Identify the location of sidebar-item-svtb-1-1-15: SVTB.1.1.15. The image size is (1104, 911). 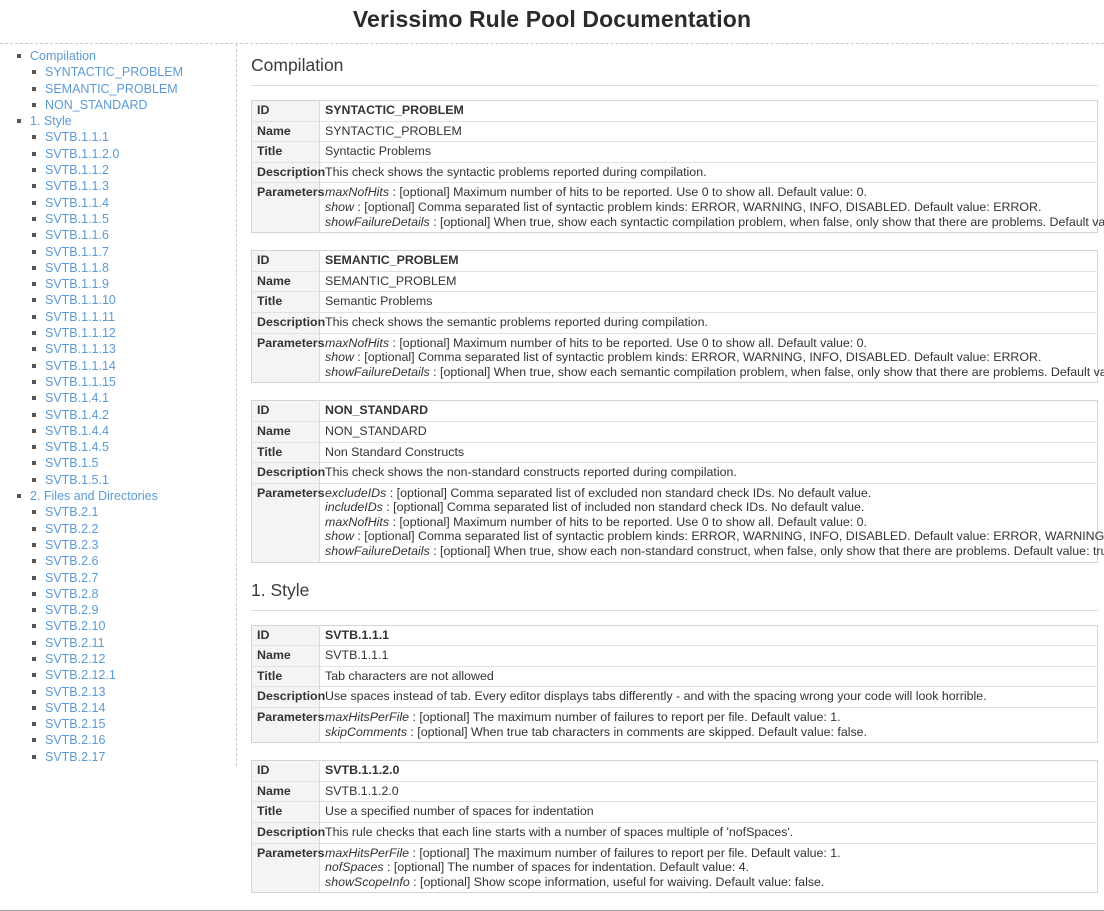
(80, 382).